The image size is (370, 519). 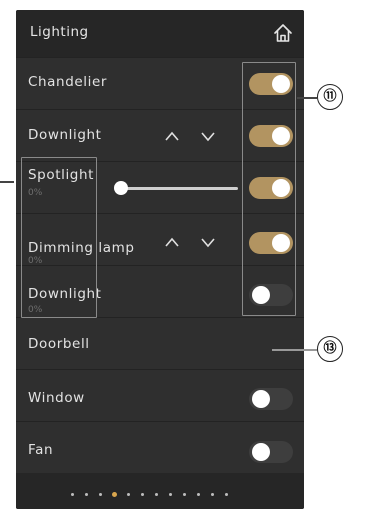 What do you see at coordinates (7, 182) in the screenshot?
I see `left-leader-line` at bounding box center [7, 182].